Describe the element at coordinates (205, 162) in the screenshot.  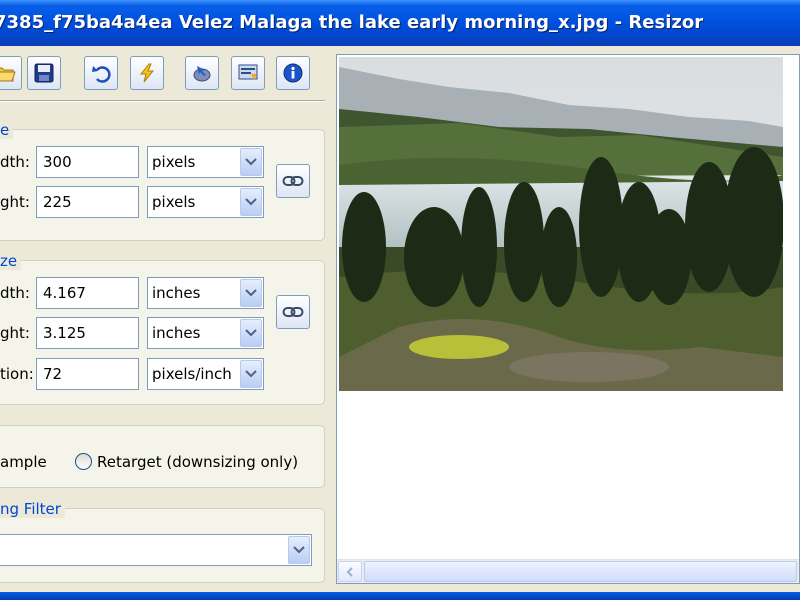
I see `pixel-width-unit-select: pixels` at that location.